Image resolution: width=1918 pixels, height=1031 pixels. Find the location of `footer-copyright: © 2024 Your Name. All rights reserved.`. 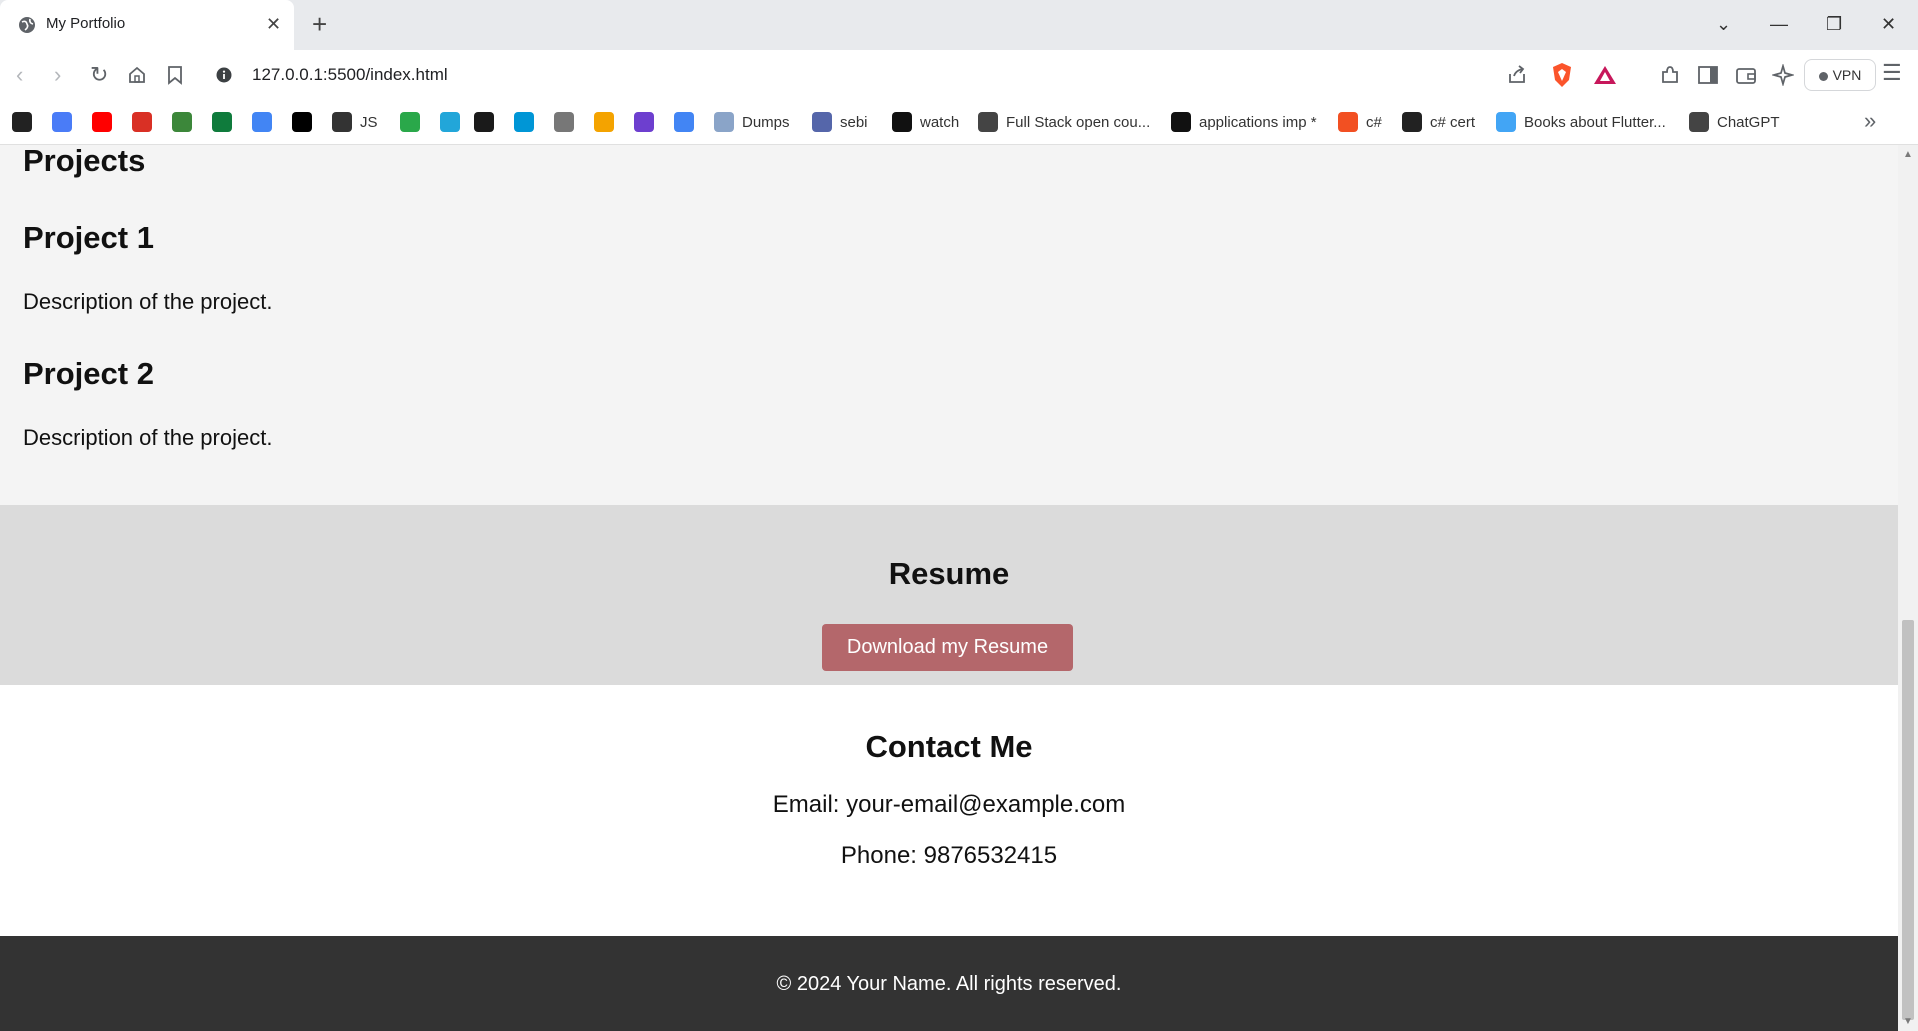

footer-copyright: © 2024 Your Name. All rights reserved. is located at coordinates (949, 984).